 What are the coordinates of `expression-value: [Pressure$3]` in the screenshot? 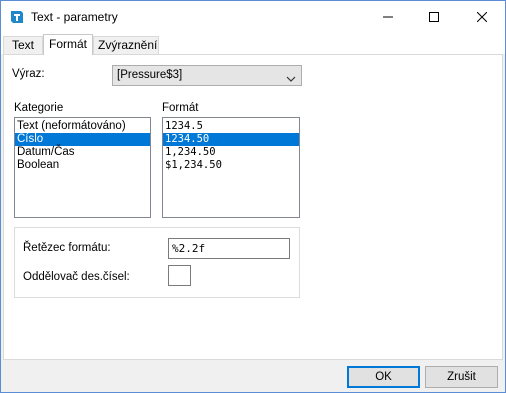 It's located at (150, 75).